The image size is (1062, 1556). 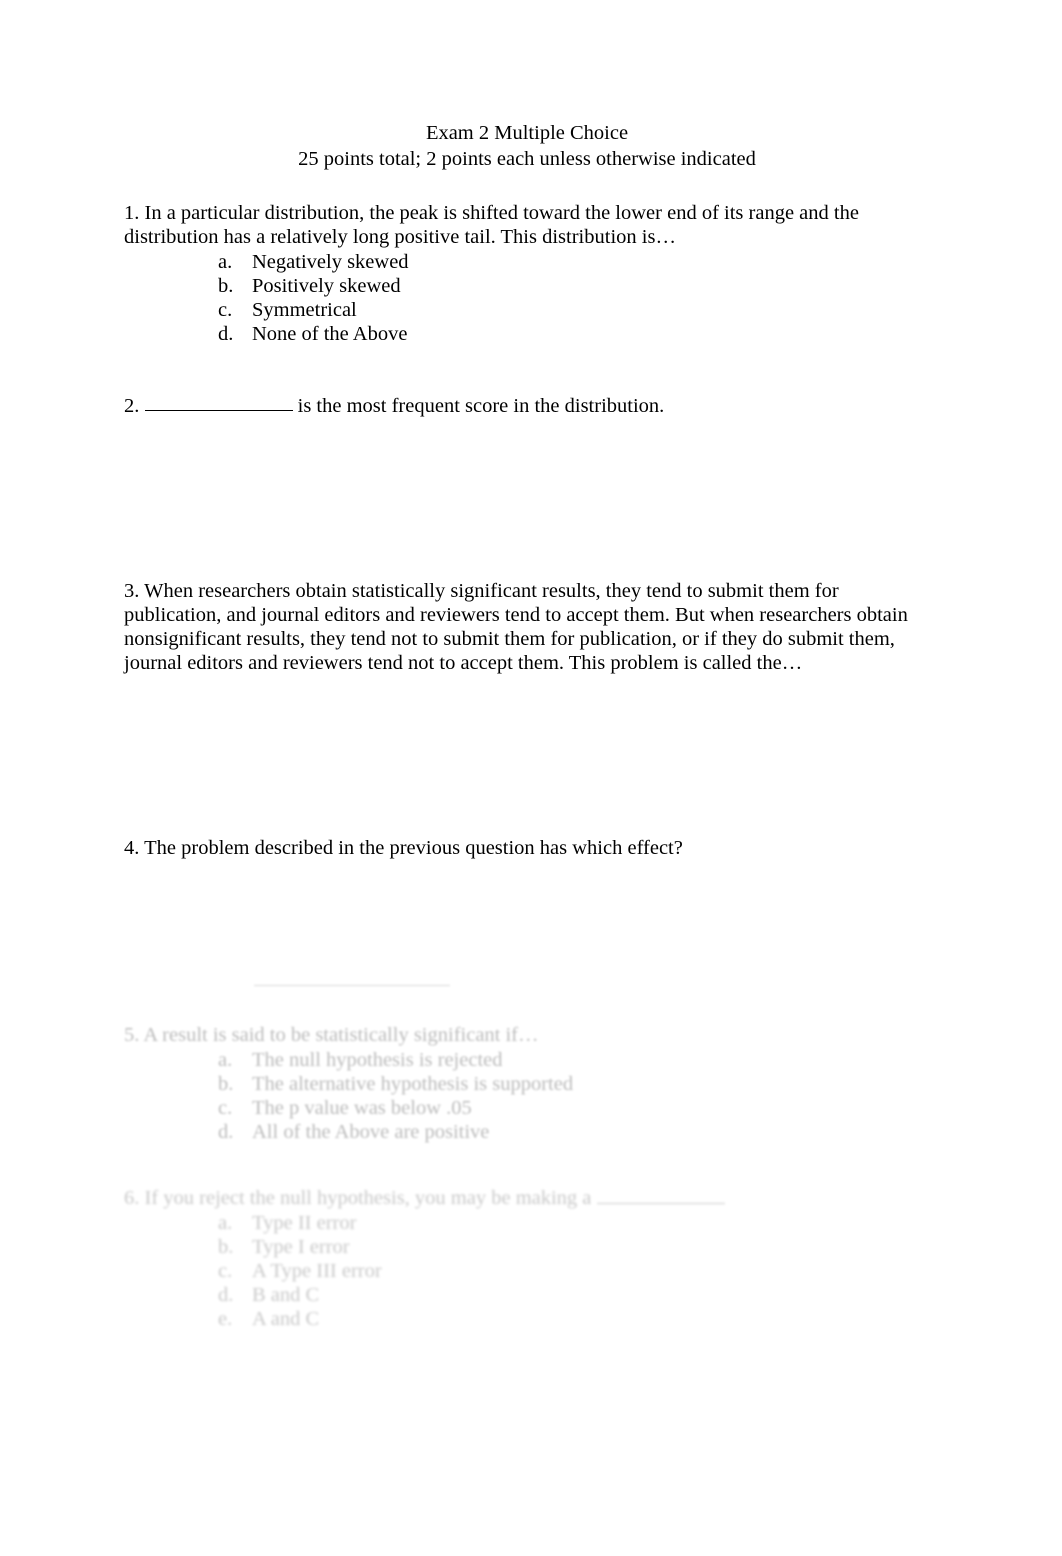 I want to click on question-6-option-e: e. A and C, so click(x=527, y=1319).